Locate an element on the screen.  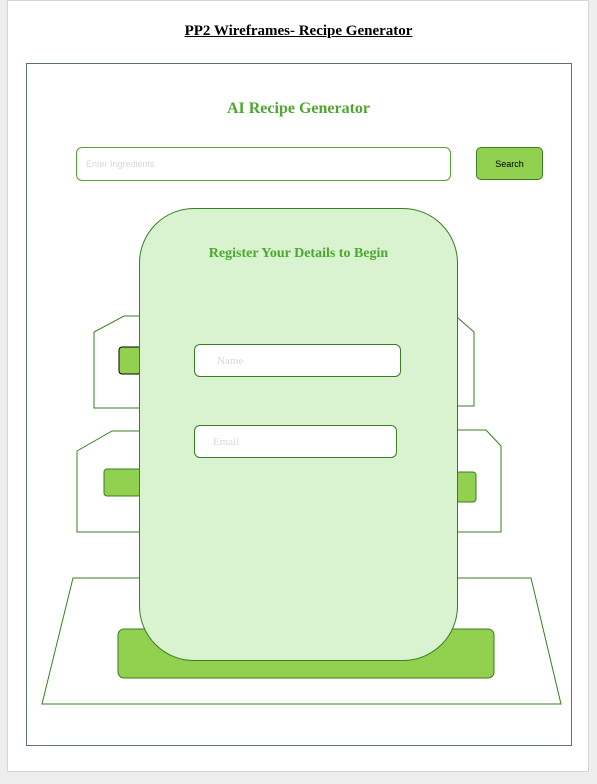
card-button-left-upper is located at coordinates (130, 360).